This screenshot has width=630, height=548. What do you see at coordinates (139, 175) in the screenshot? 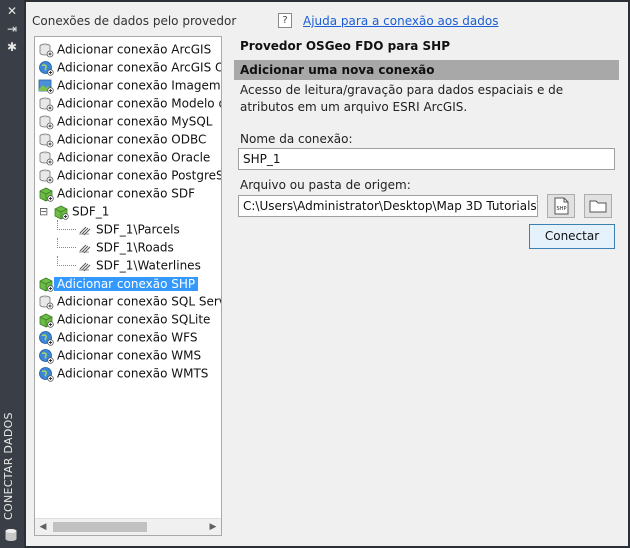
I see `tree-item-label: Adicionar conexão PostgreSQL` at bounding box center [139, 175].